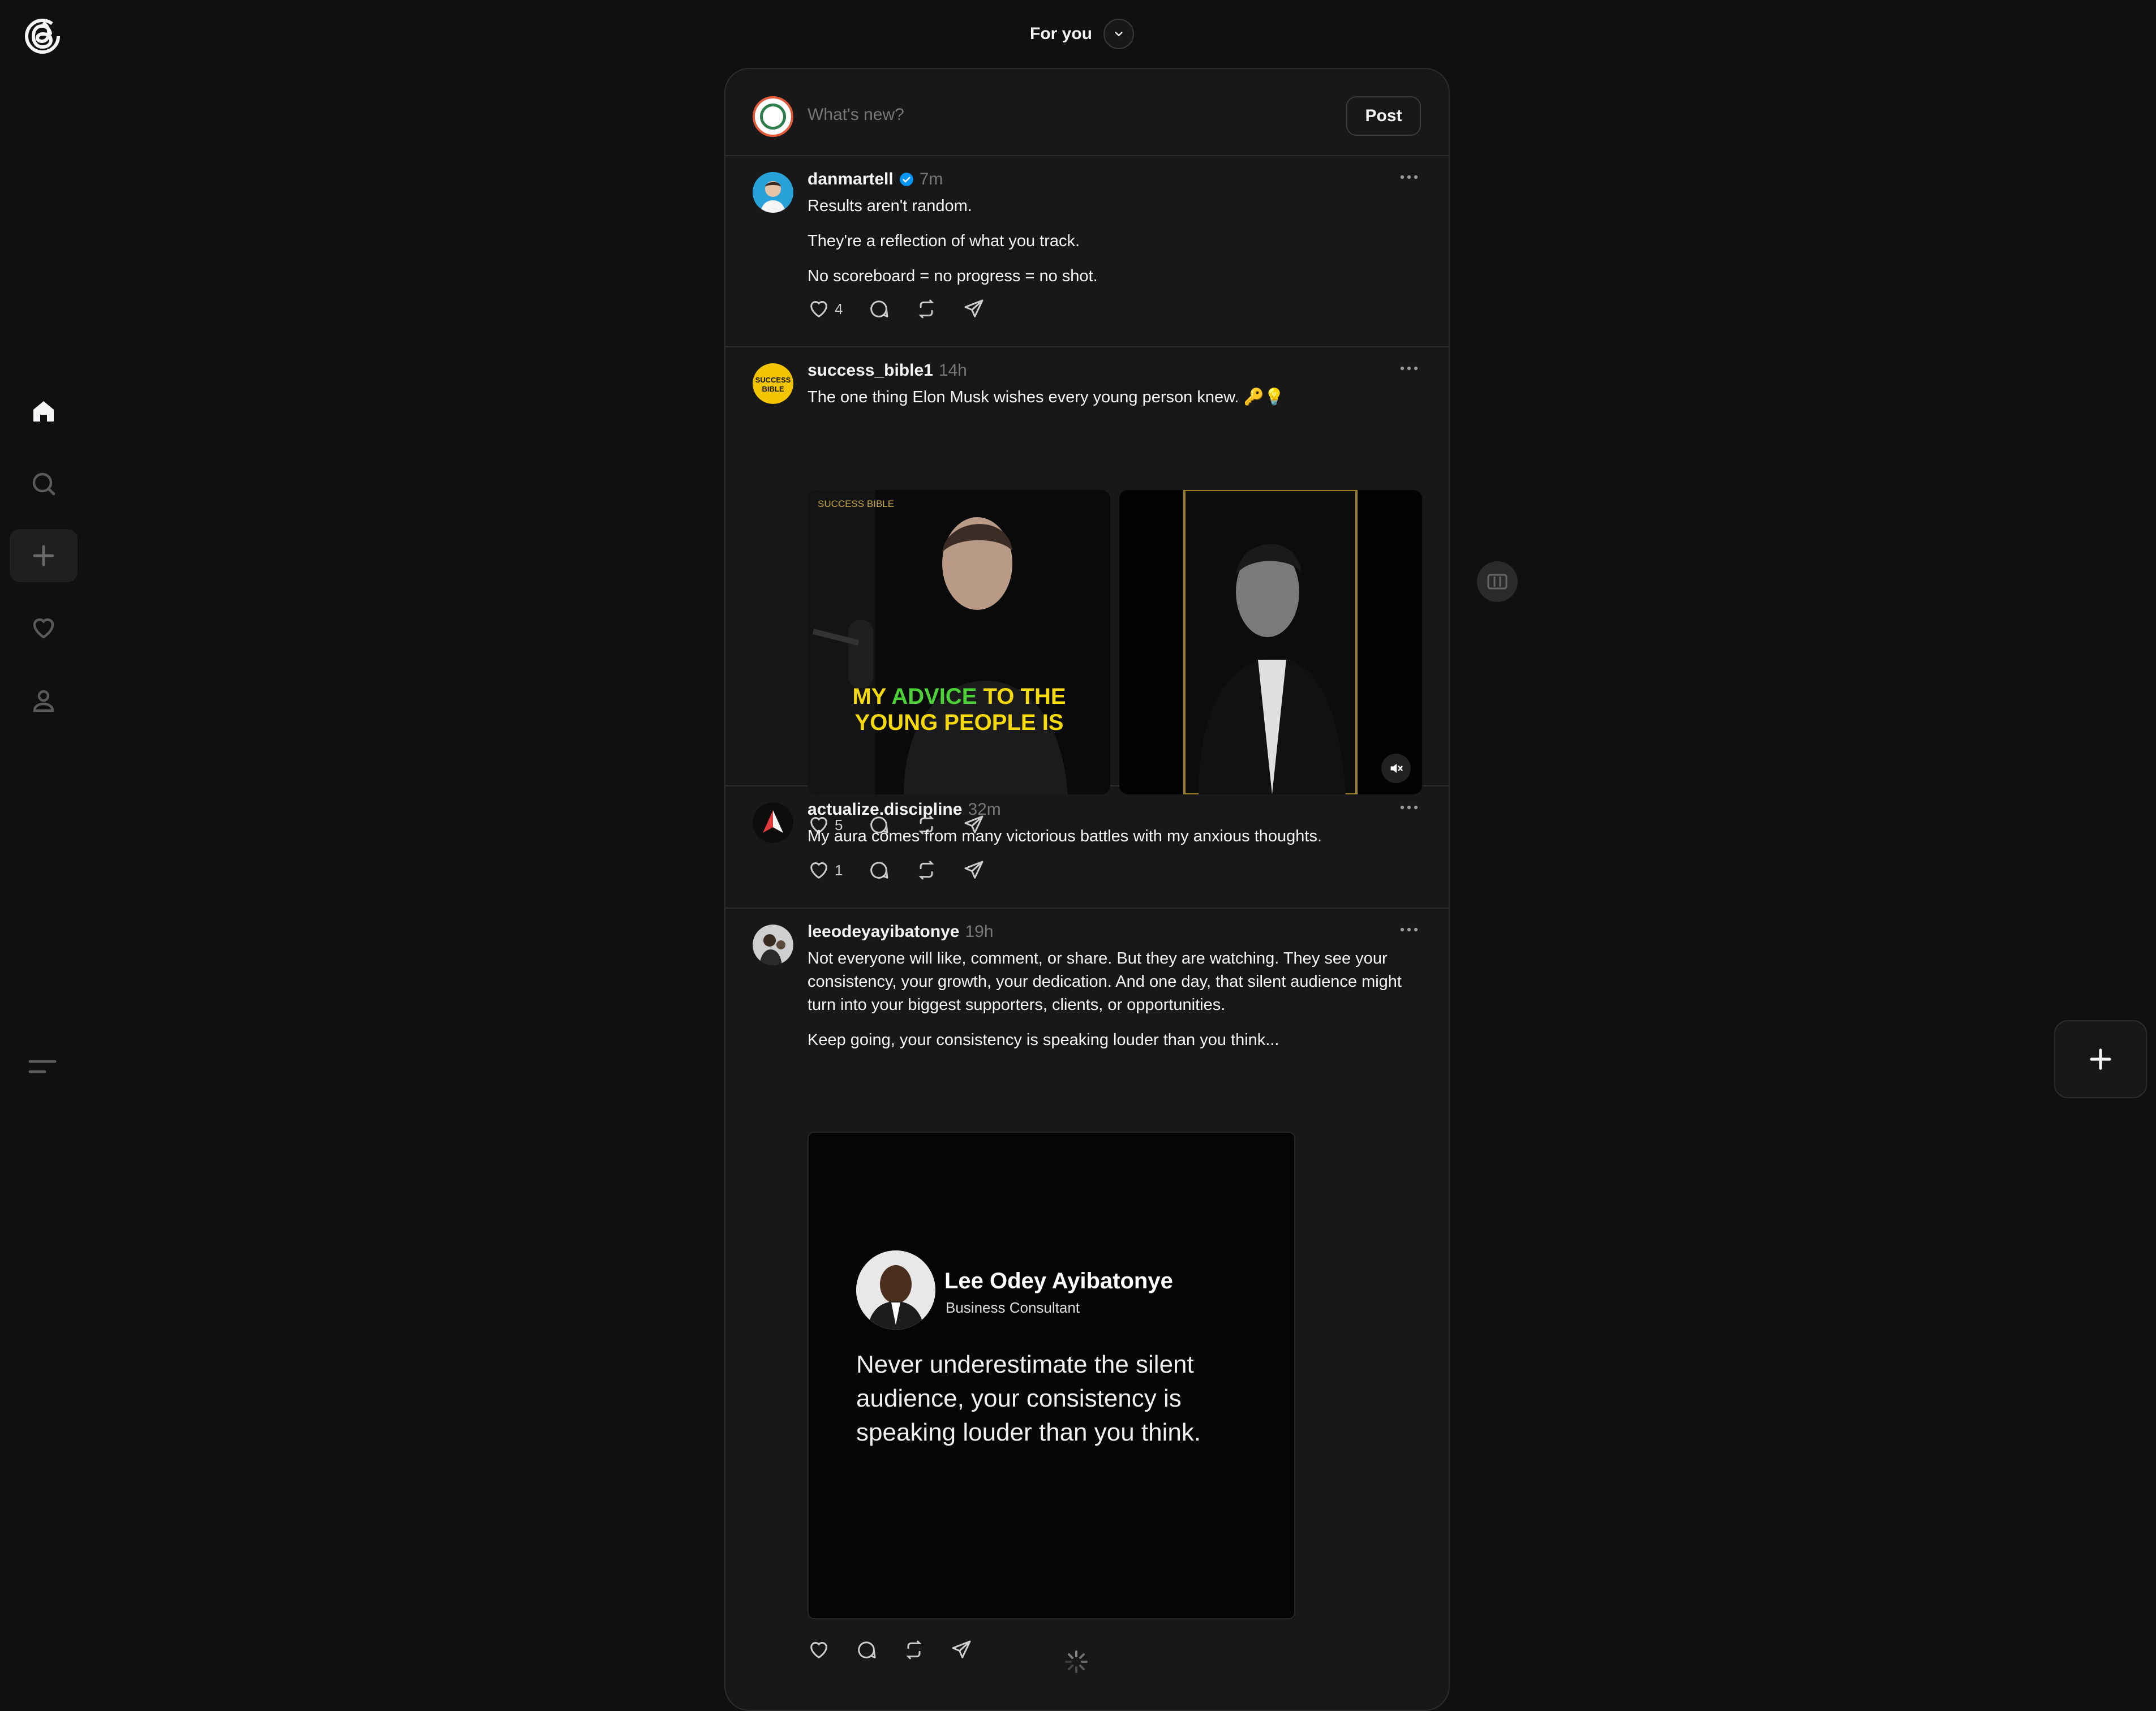  I want to click on post-actions, so click(890, 1650).